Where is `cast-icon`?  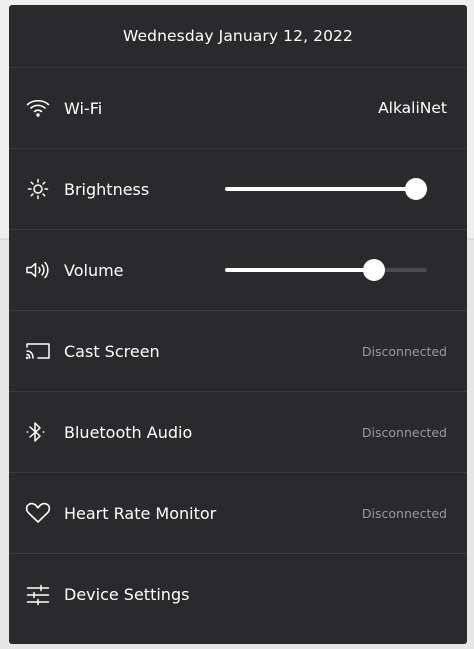 cast-icon is located at coordinates (38, 351).